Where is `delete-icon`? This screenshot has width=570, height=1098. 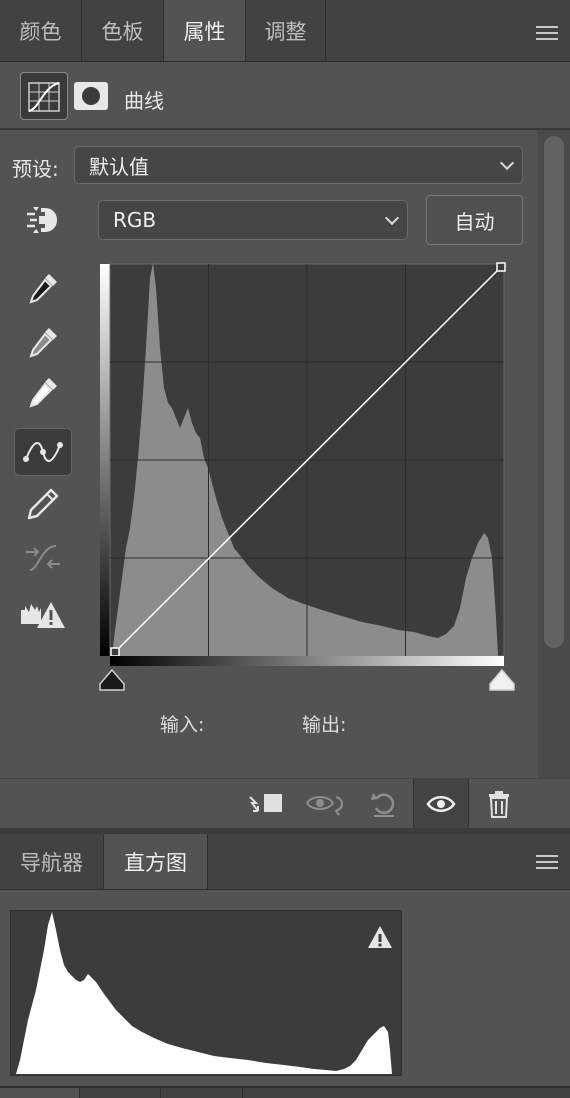
delete-icon is located at coordinates (499, 804).